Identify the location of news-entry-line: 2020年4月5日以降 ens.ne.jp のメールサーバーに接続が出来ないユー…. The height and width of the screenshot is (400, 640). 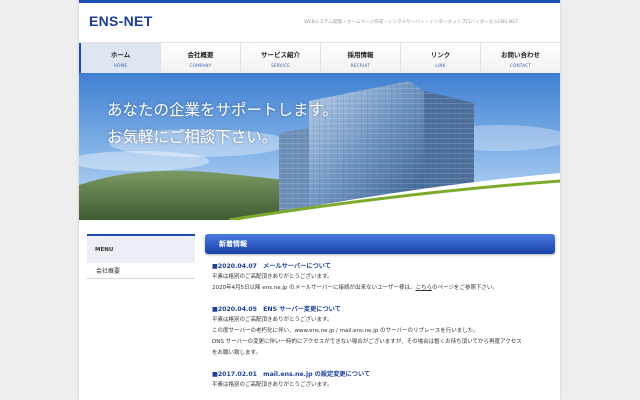
(383, 288).